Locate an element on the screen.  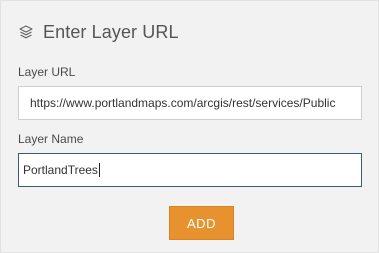
panel-title: Enter Layer URL is located at coordinates (111, 31).